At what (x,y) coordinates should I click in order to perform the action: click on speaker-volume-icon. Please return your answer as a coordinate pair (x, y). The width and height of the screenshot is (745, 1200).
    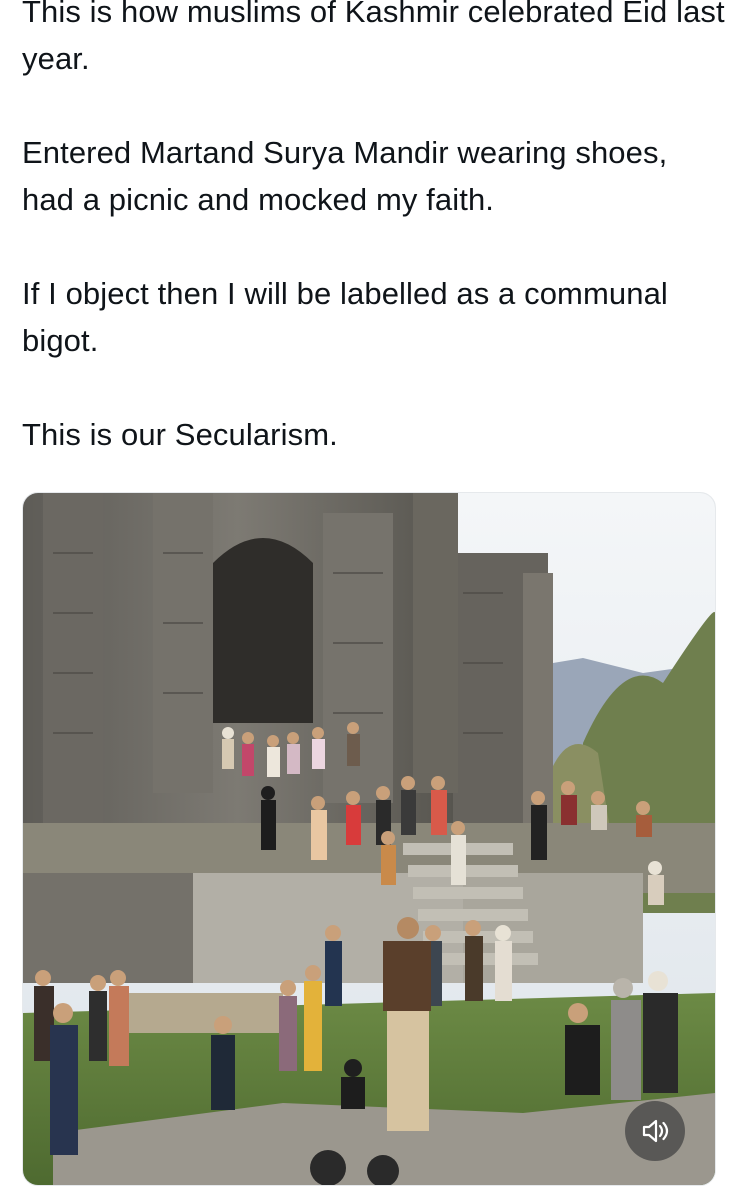
    Looking at the image, I should click on (655, 1131).